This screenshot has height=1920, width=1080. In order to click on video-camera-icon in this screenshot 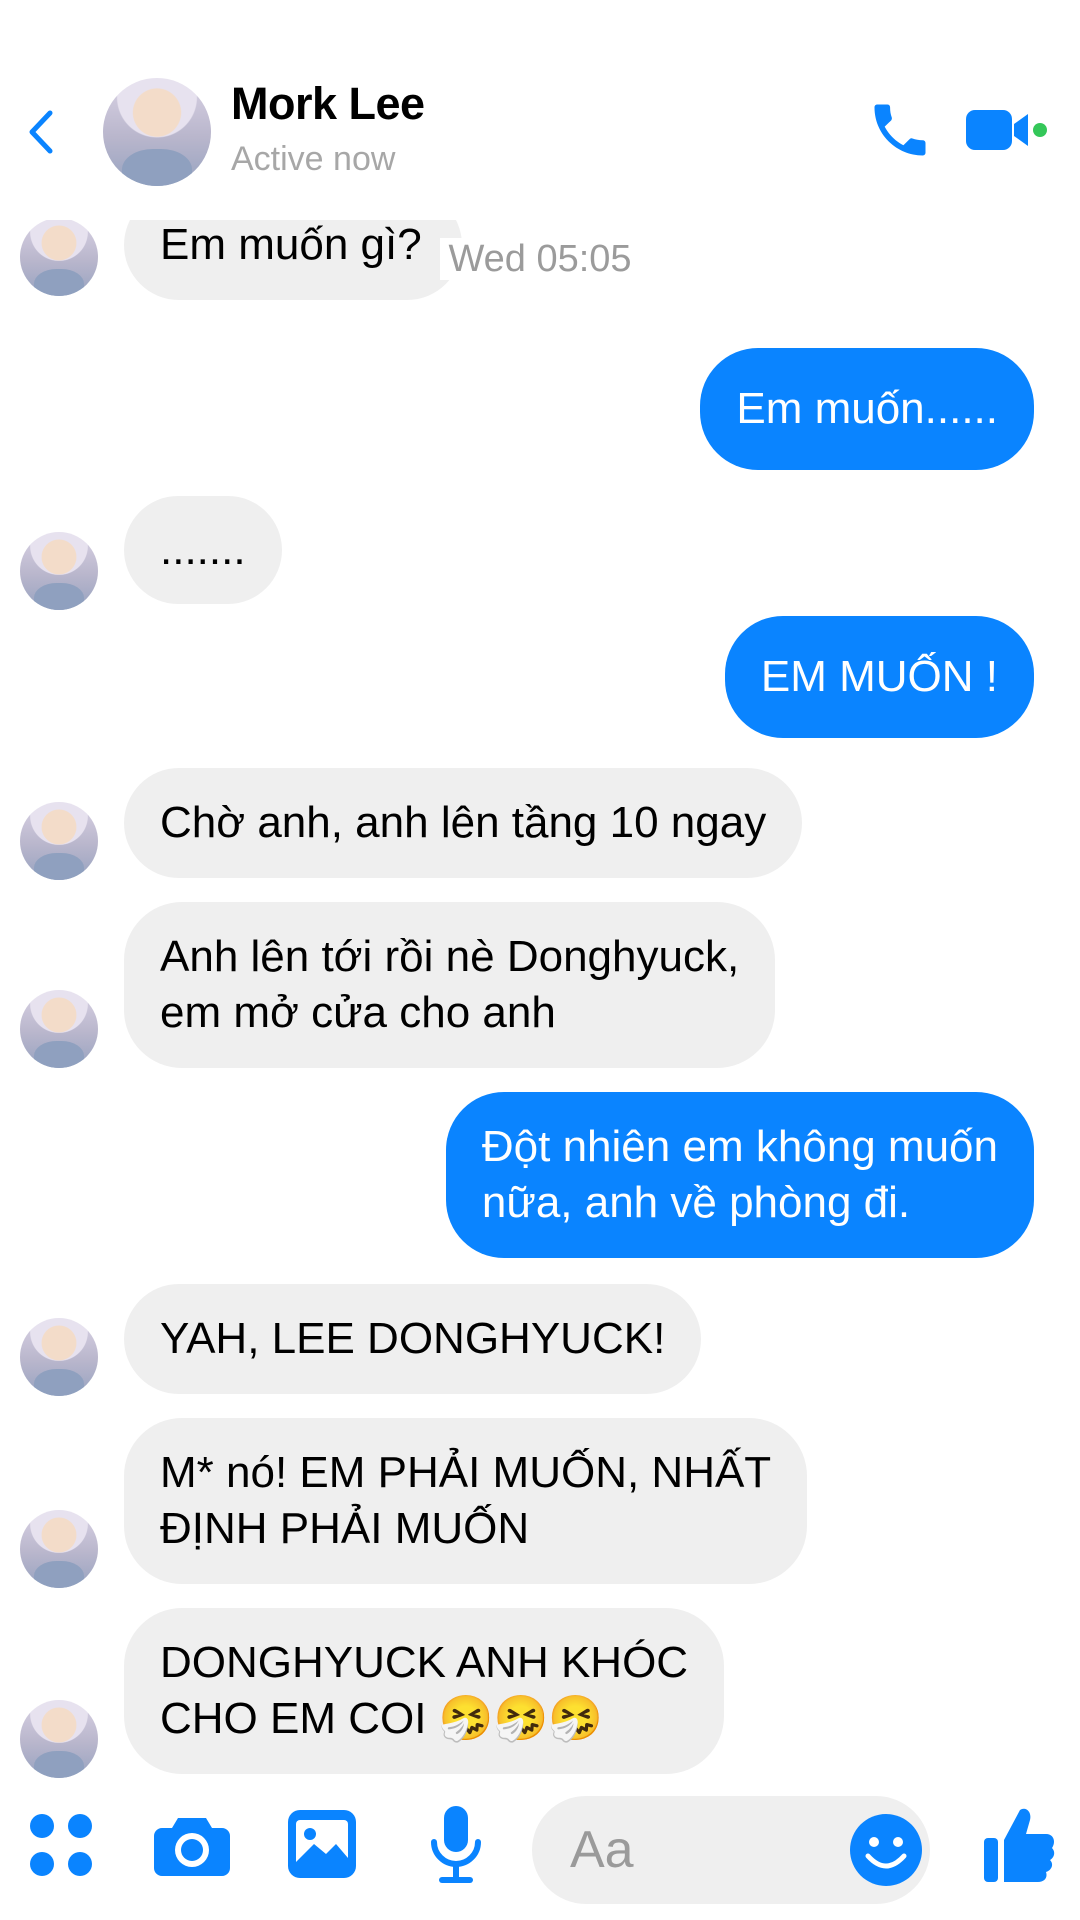, I will do `click(1006, 130)`.